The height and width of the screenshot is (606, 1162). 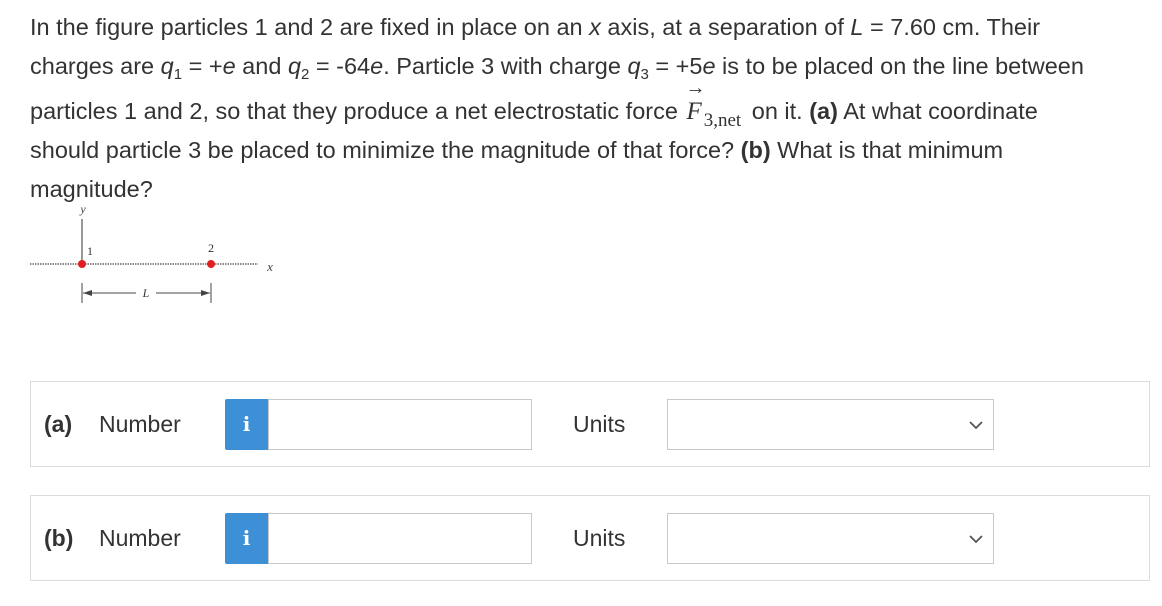 What do you see at coordinates (261, 66) in the screenshot?
I see `question-text-span: and` at bounding box center [261, 66].